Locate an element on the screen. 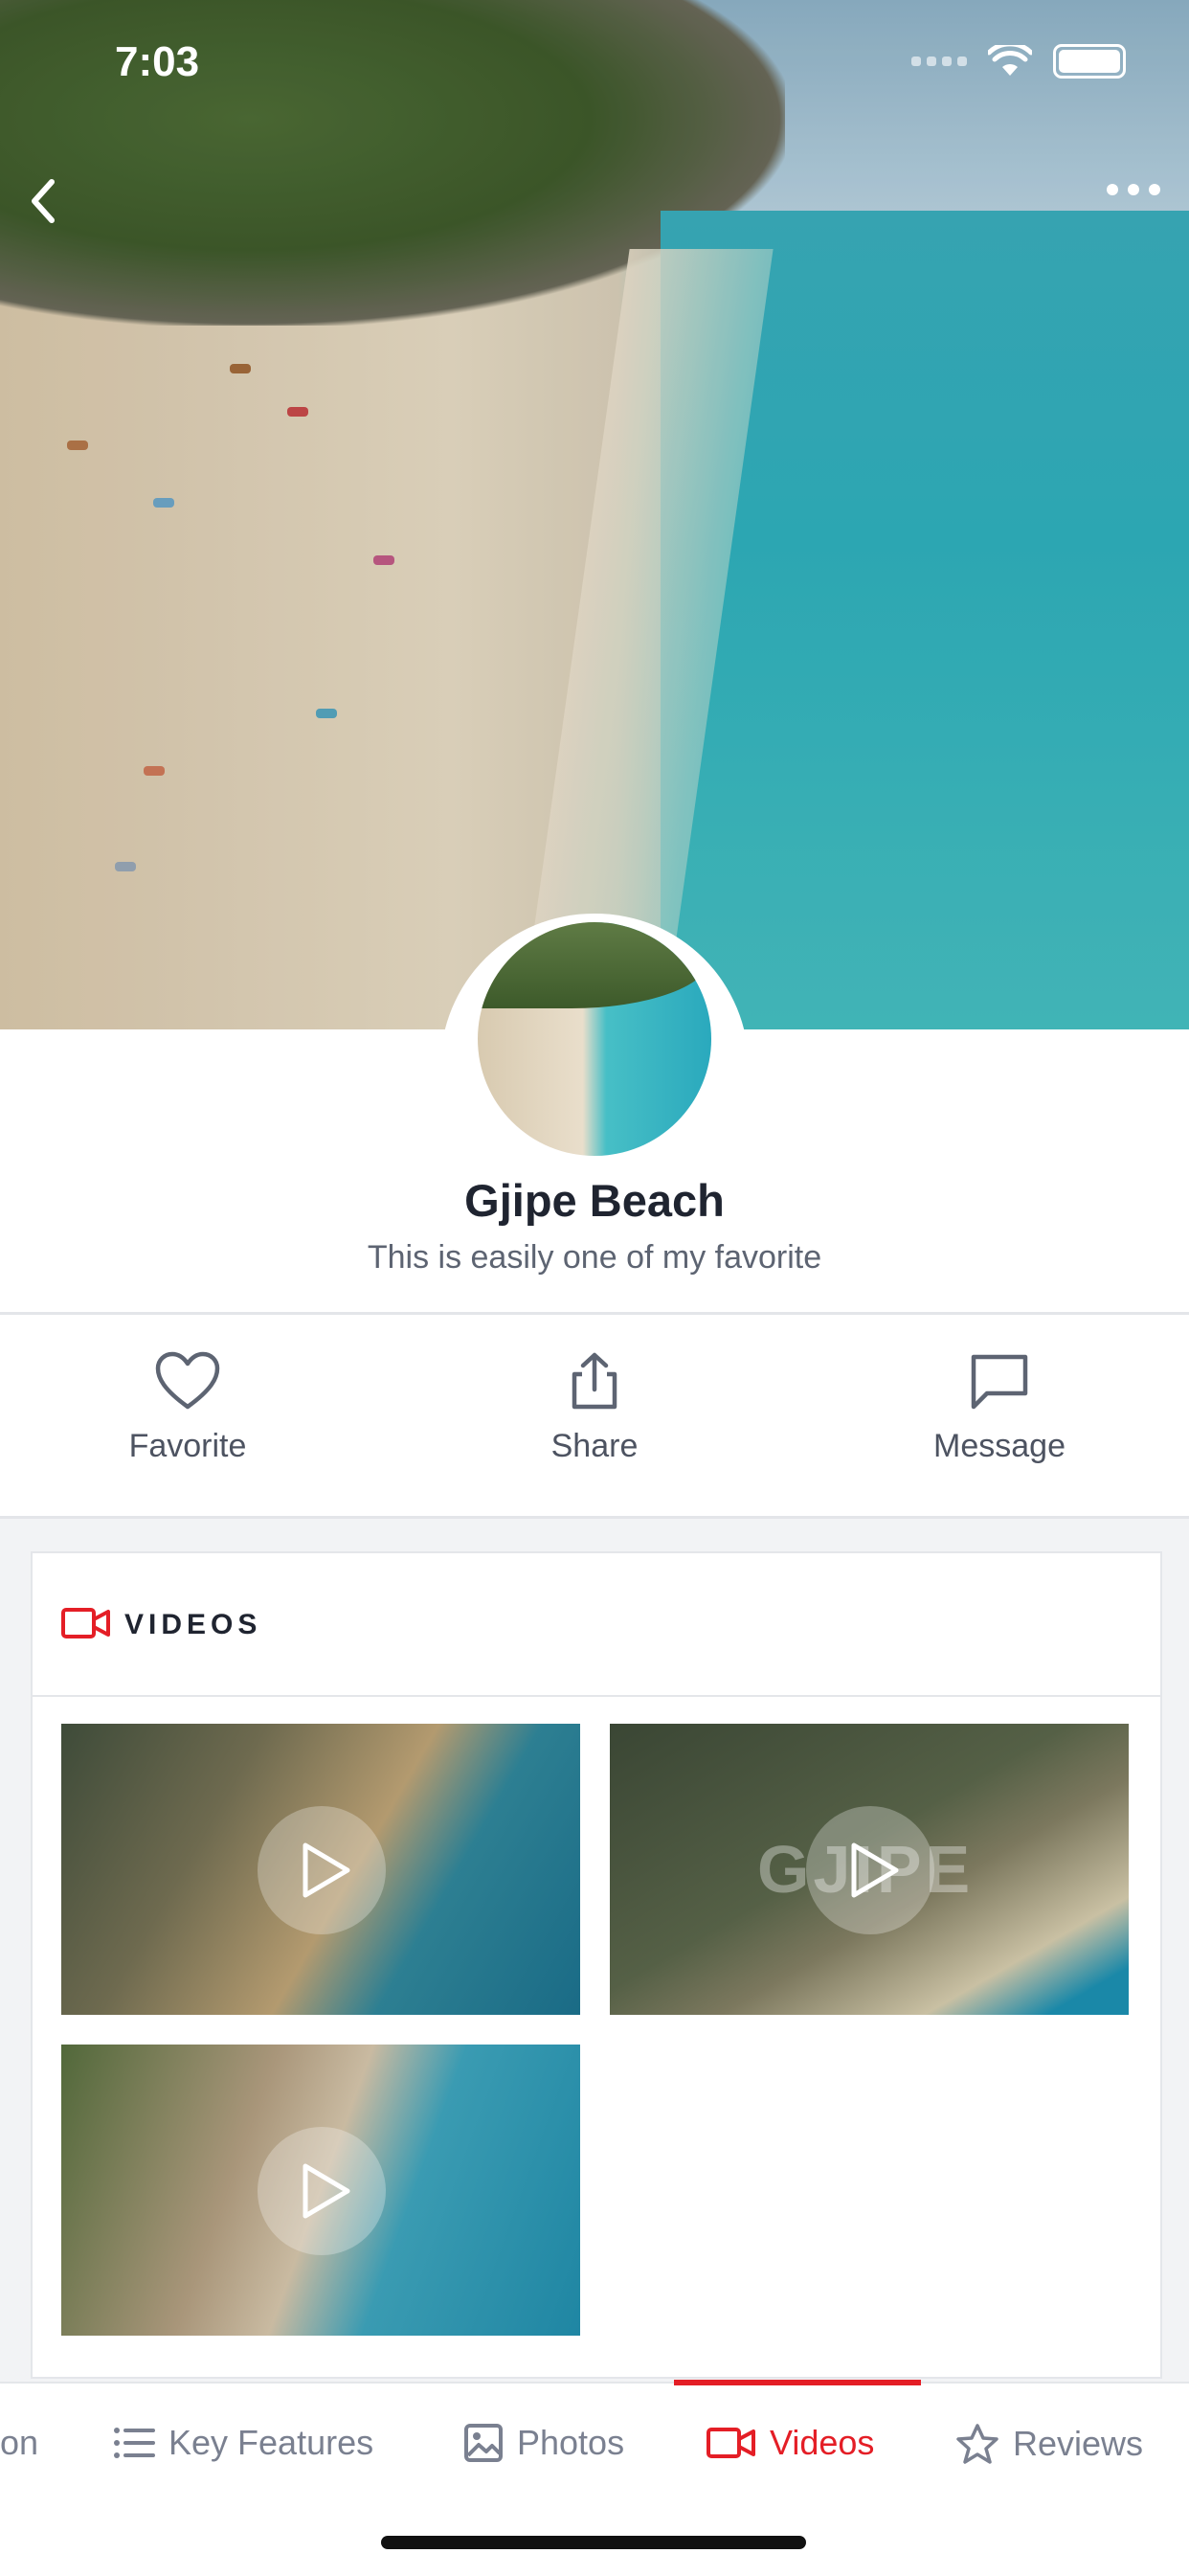  wifi-icon is located at coordinates (1010, 60).